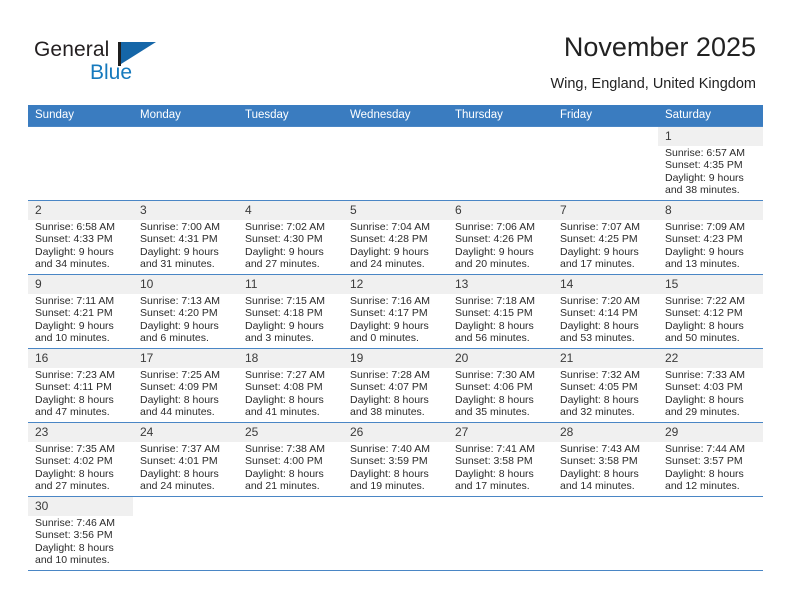 This screenshot has height=612, width=792. I want to click on daylight-duration-line2: and 14 minutes., so click(597, 486).